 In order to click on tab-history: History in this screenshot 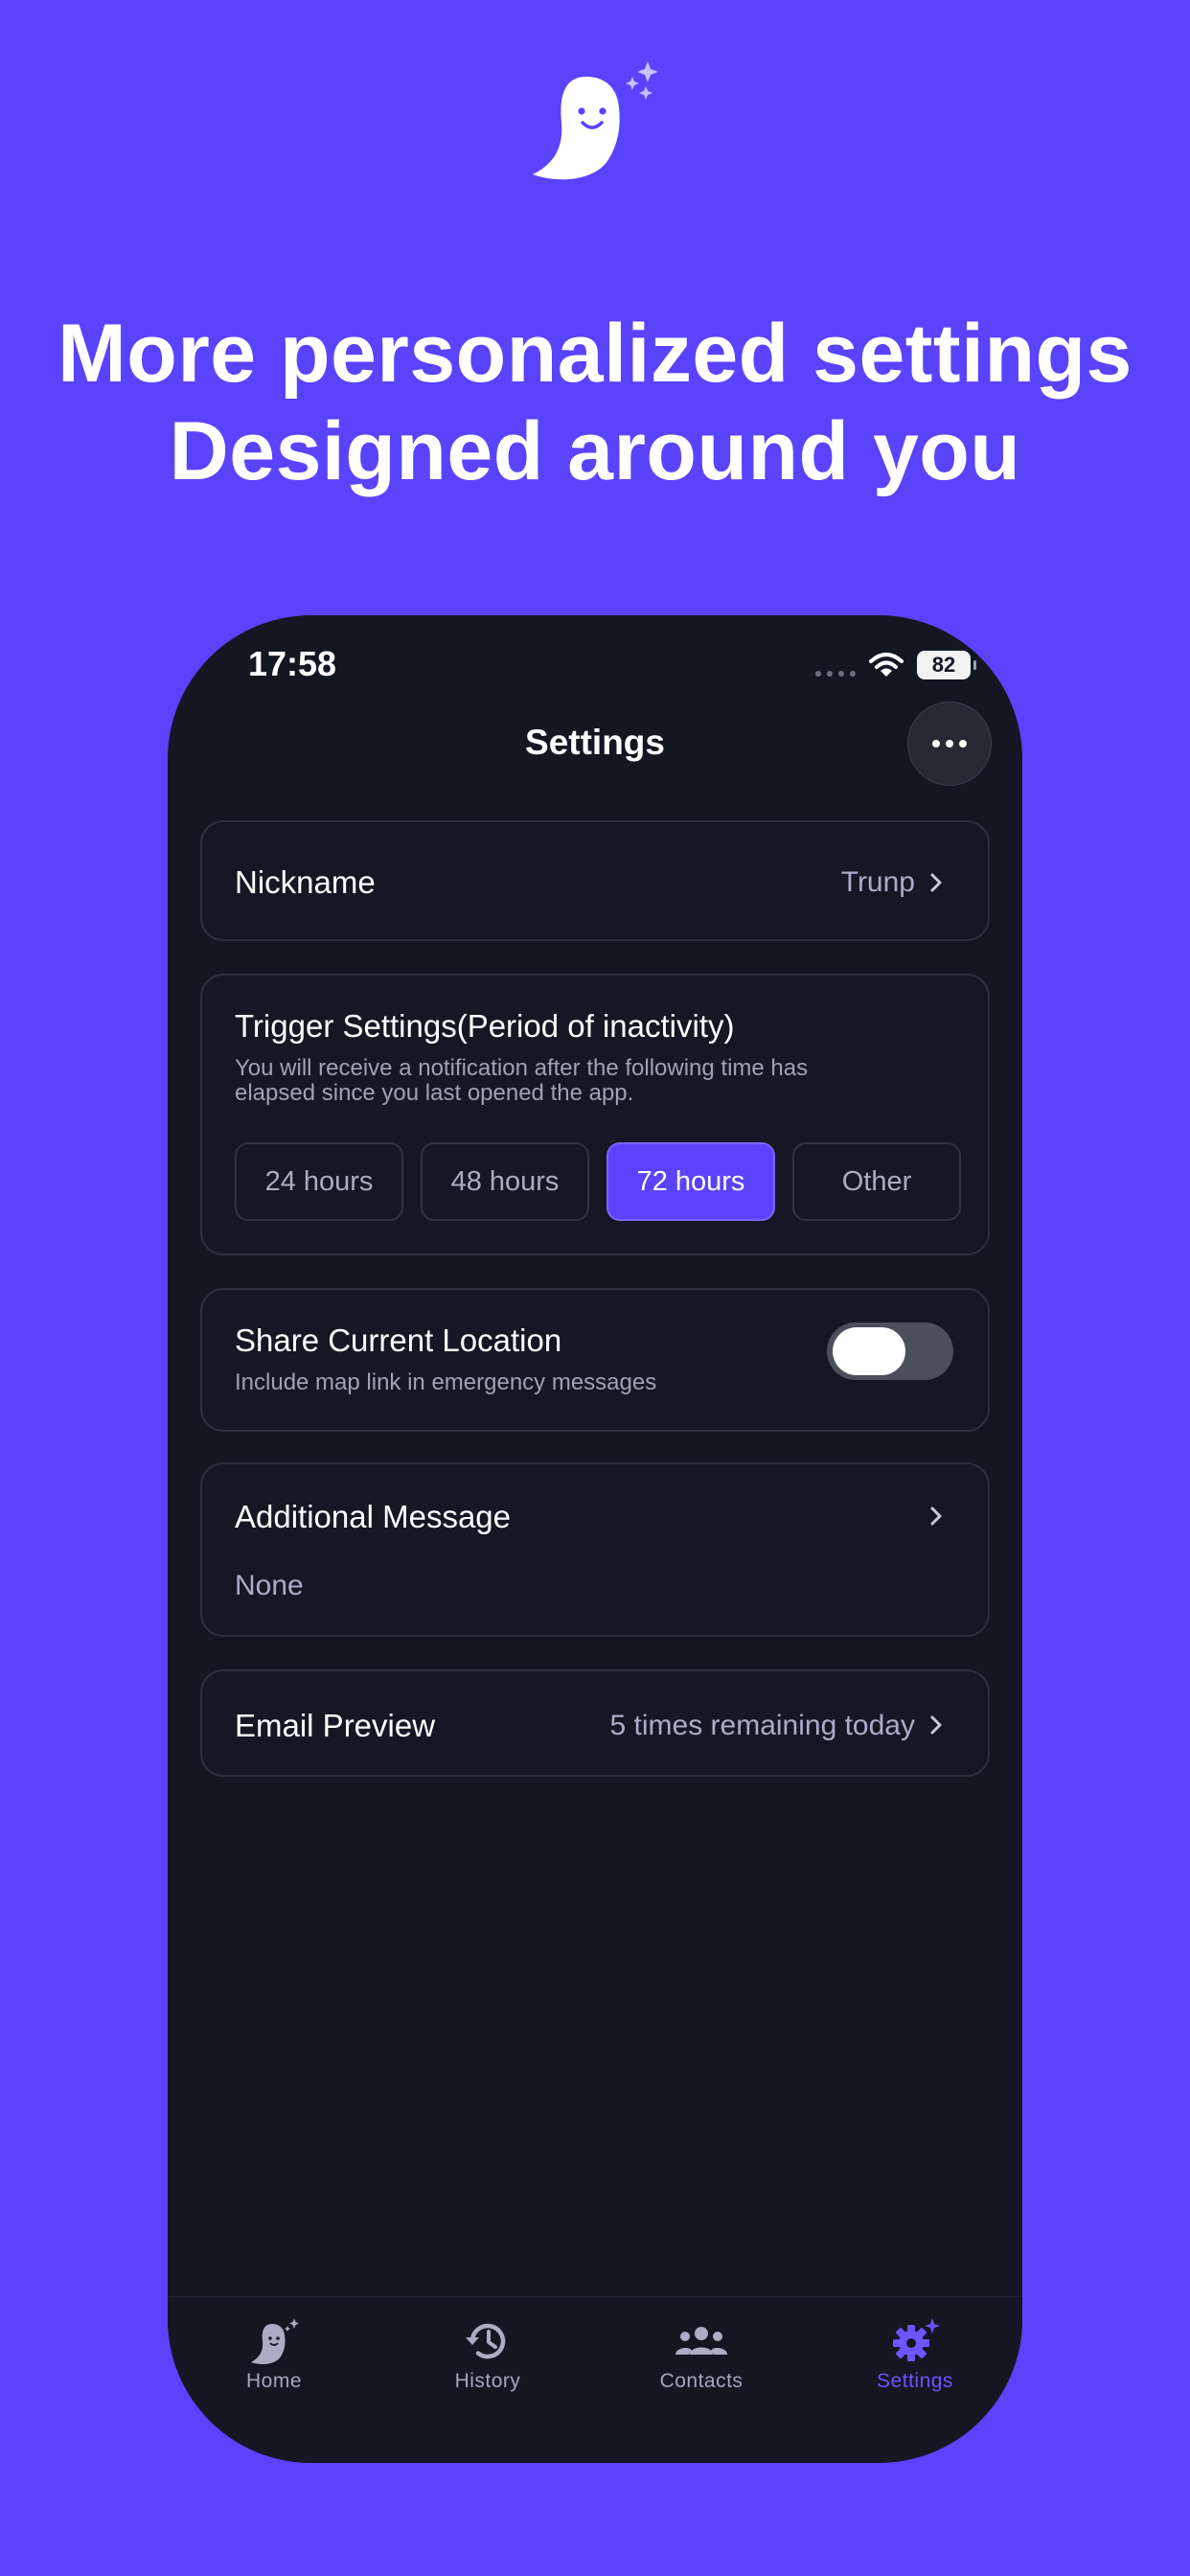, I will do `click(488, 2353)`.